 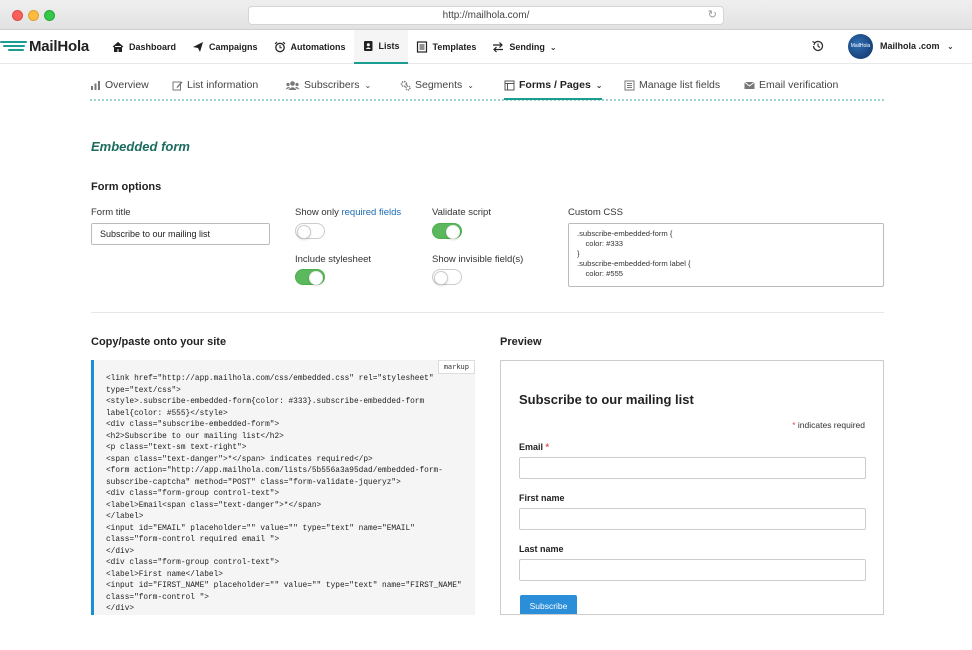 What do you see at coordinates (498, 47) in the screenshot?
I see `exchange-icon` at bounding box center [498, 47].